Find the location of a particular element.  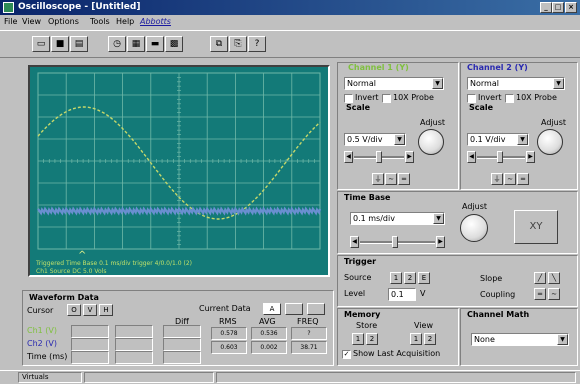

menu-extra: Abbotts is located at coordinates (155, 21).